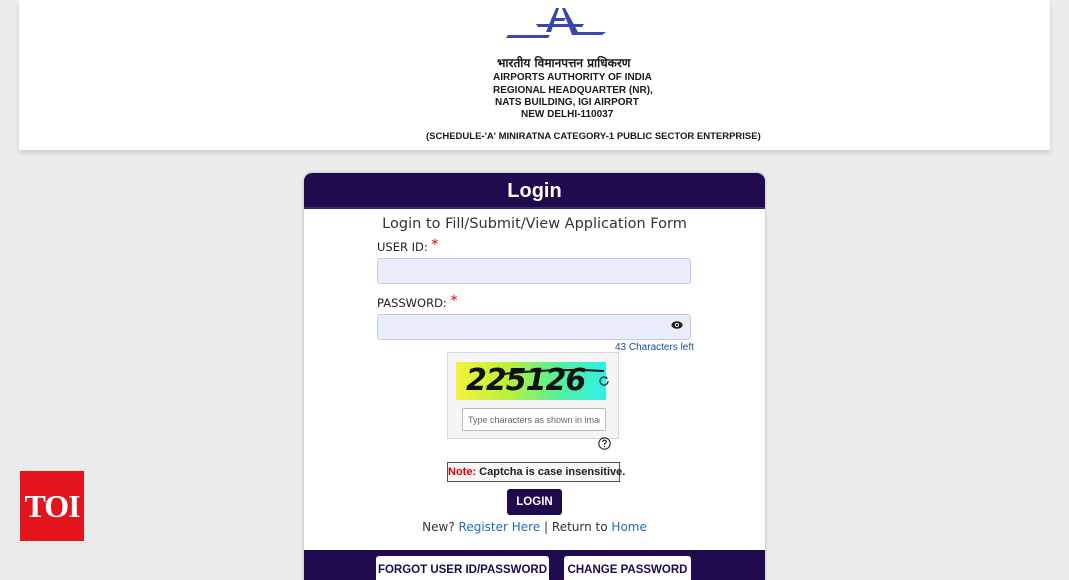 The image size is (1069, 580). What do you see at coordinates (534, 502) in the screenshot?
I see `login-button: LOGIN` at bounding box center [534, 502].